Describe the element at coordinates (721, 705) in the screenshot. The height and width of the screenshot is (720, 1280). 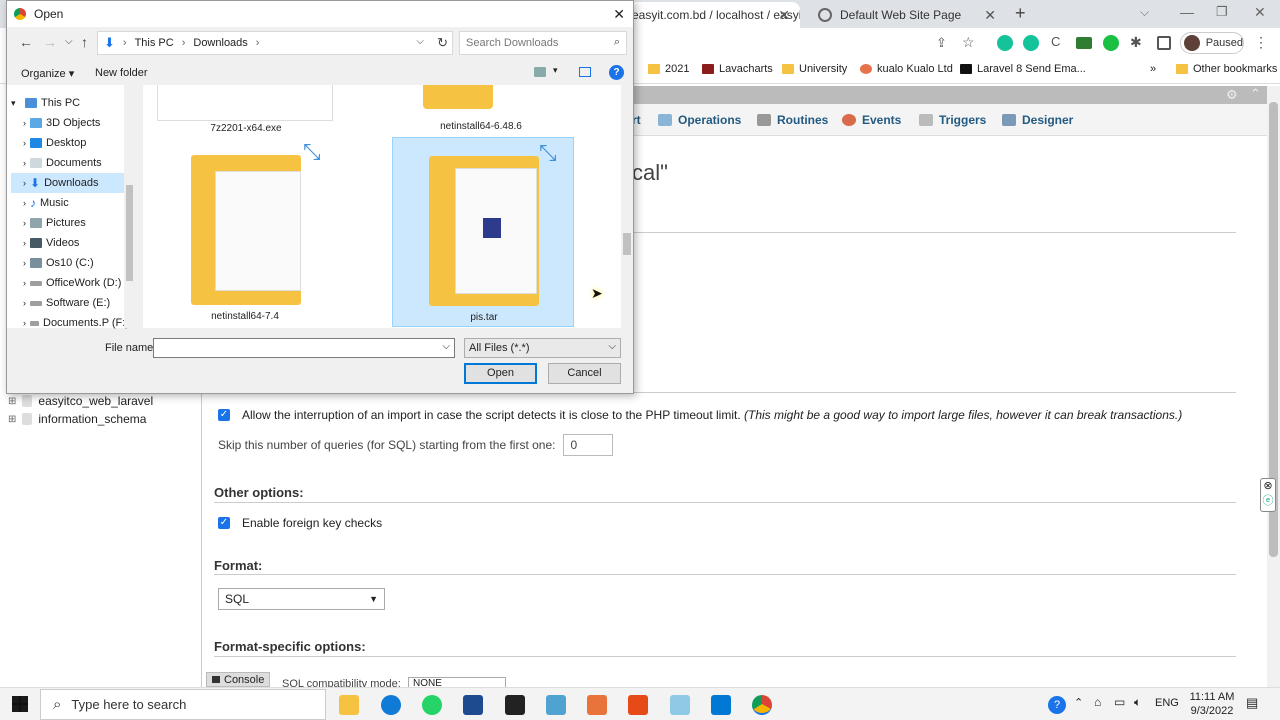
I see `vscode-icon` at that location.